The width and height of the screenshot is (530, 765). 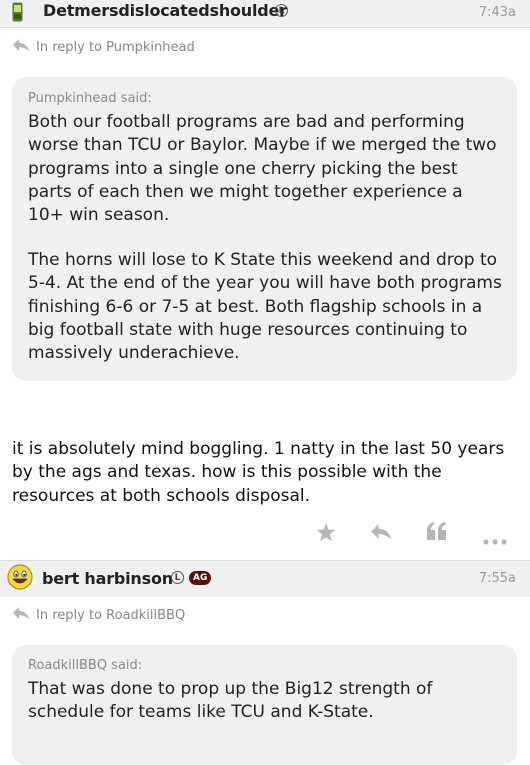 What do you see at coordinates (497, 578) in the screenshot?
I see `post-timestamp: 7:55a` at bounding box center [497, 578].